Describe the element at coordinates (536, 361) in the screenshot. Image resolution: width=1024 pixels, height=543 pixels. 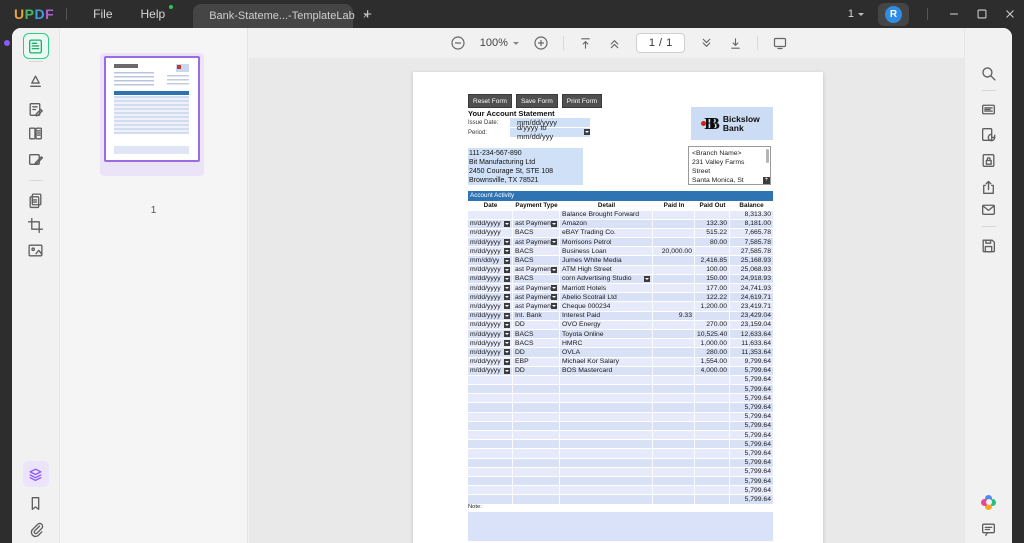
I see `cell-payment-type: EBP` at that location.